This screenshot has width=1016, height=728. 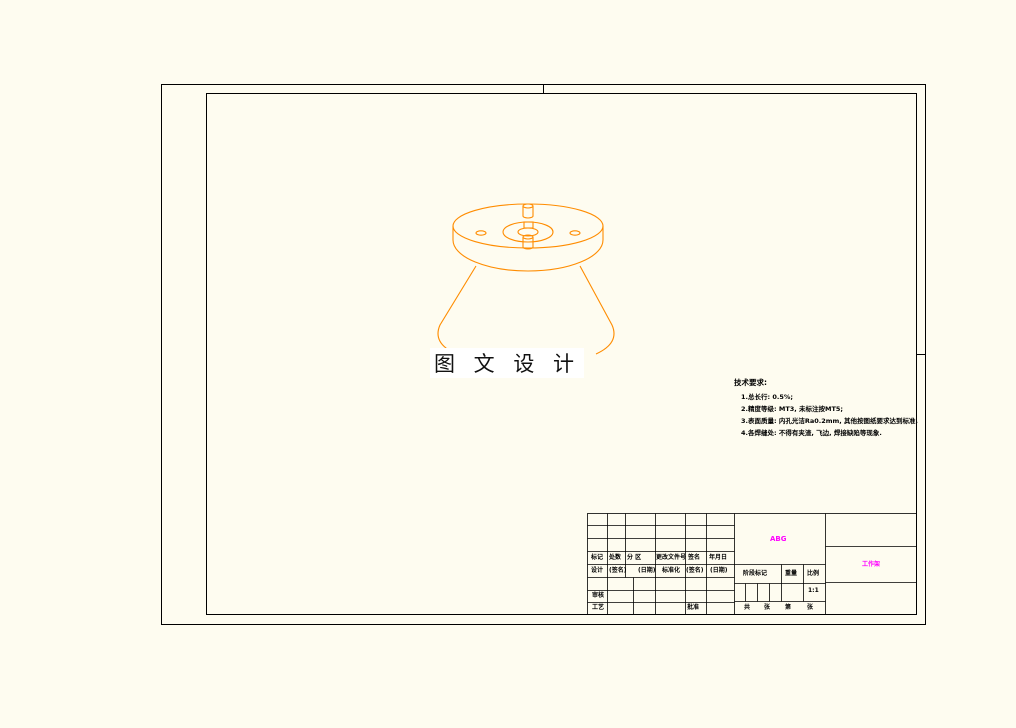 I want to click on hdr-sign: 签名, so click(x=694, y=557).